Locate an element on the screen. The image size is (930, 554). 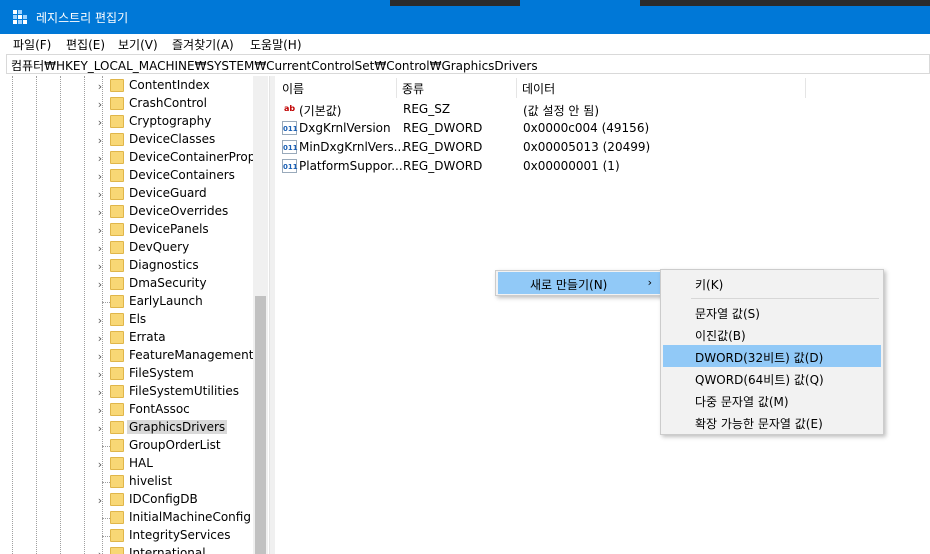
submenu-item: 다중 문자열 값(M) is located at coordinates (772, 400).